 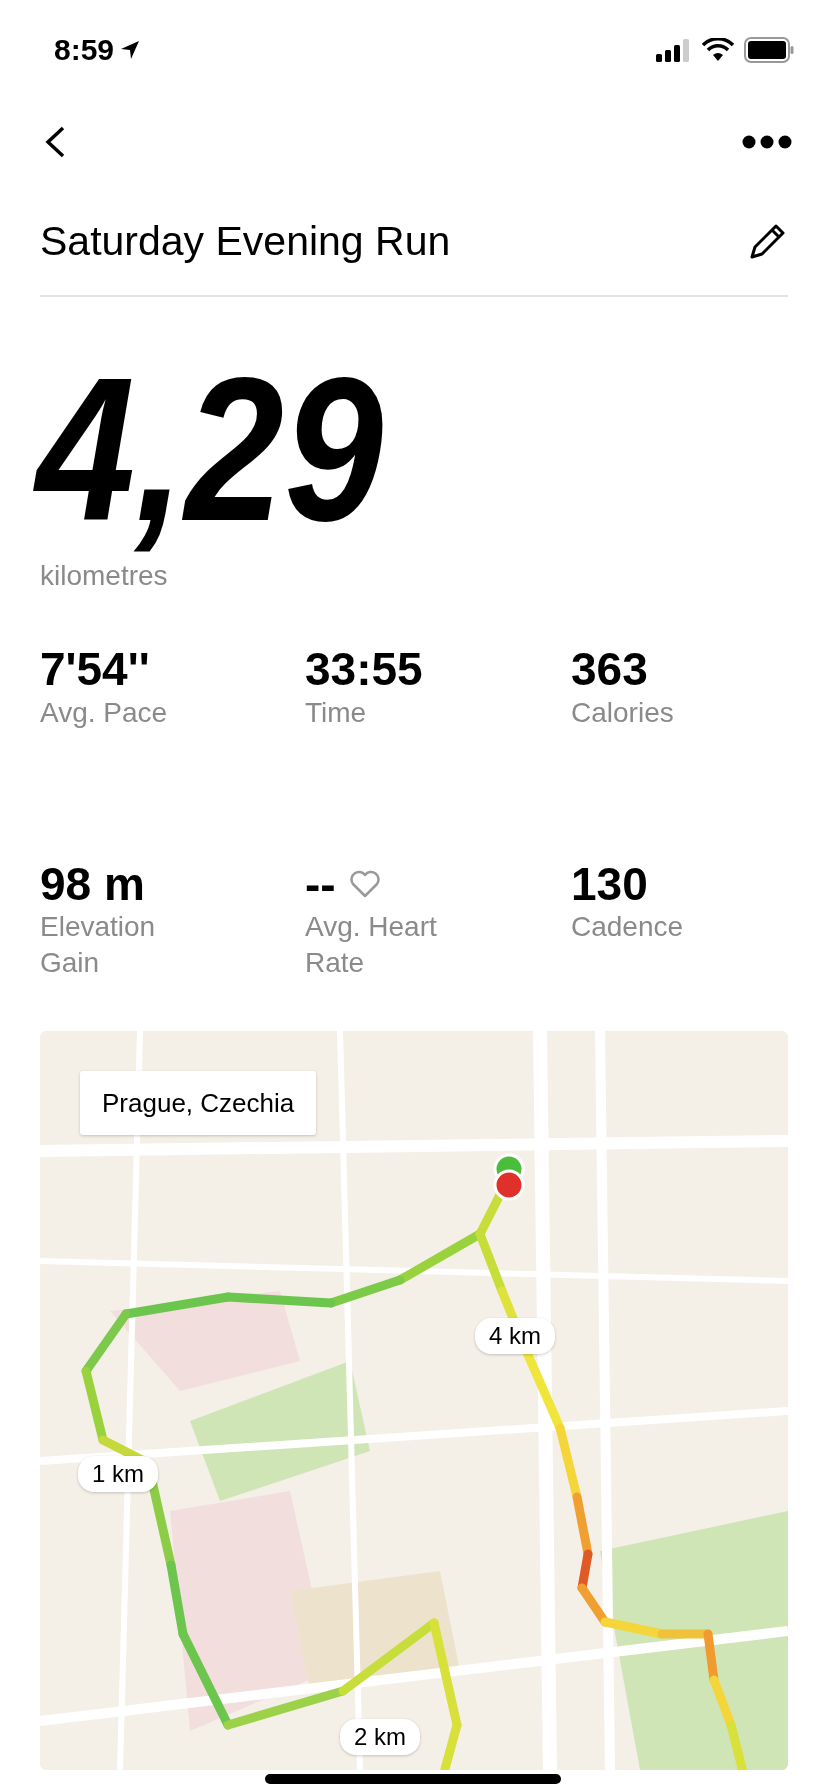 What do you see at coordinates (336, 712) in the screenshot?
I see `stat-label: Time` at bounding box center [336, 712].